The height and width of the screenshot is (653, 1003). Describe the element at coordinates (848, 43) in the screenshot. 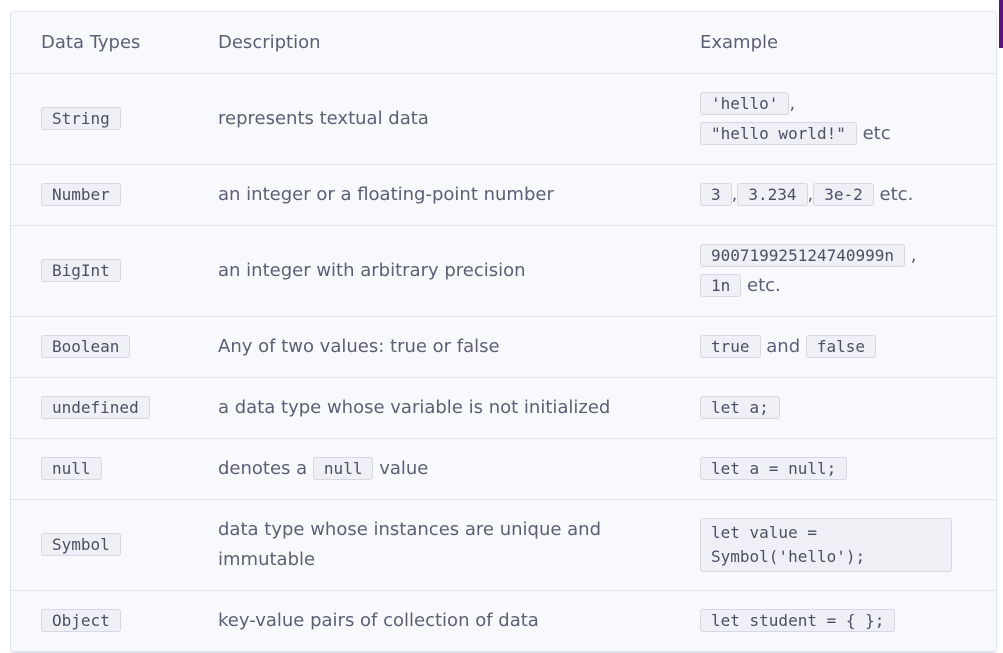

I see `header-example: Example` at that location.